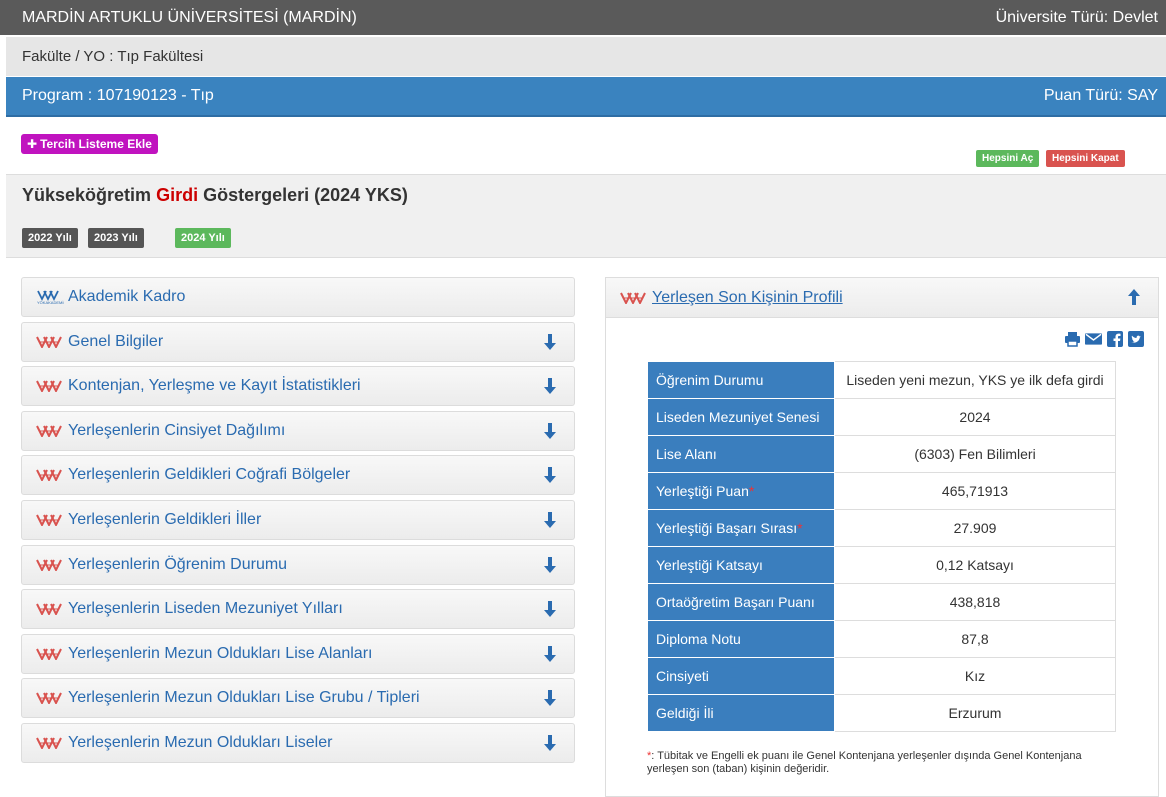  What do you see at coordinates (177, 565) in the screenshot?
I see `accordion-label: Yerleşenlerin Öğrenim Durumu` at bounding box center [177, 565].